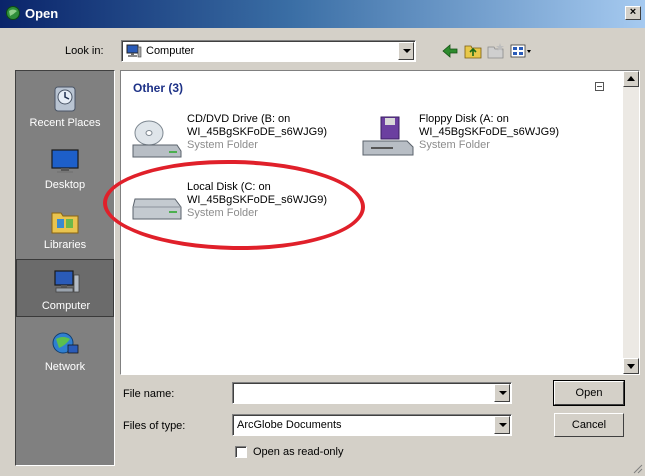 The height and width of the screenshot is (476, 645). I want to click on computer-small-icon, so click(134, 51).